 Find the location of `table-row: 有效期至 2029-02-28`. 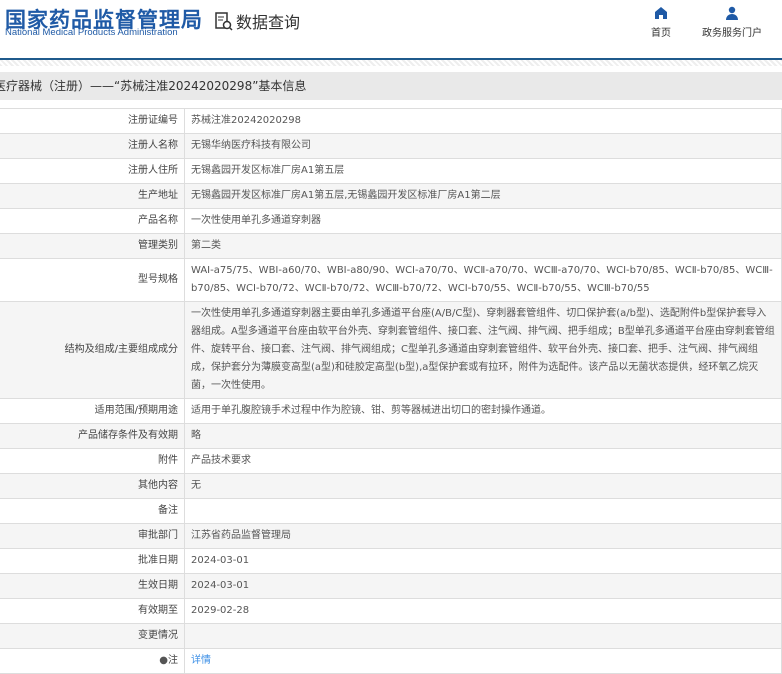

table-row: 有效期至 2029-02-28 is located at coordinates (391, 611).